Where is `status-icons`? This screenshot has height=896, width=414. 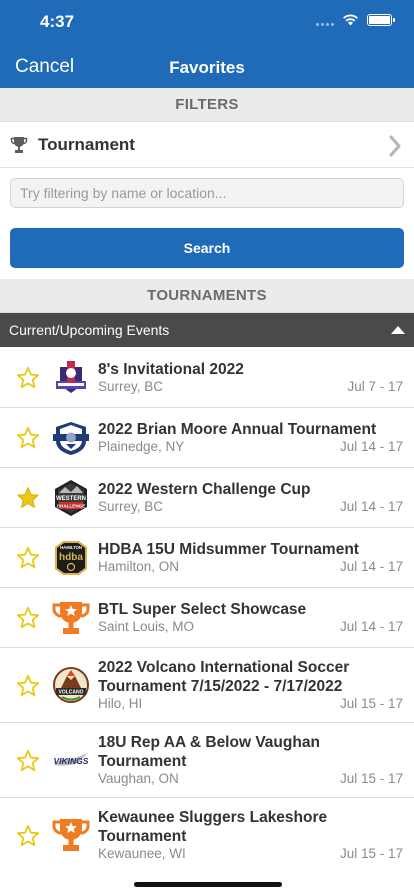
status-icons is located at coordinates (355, 20).